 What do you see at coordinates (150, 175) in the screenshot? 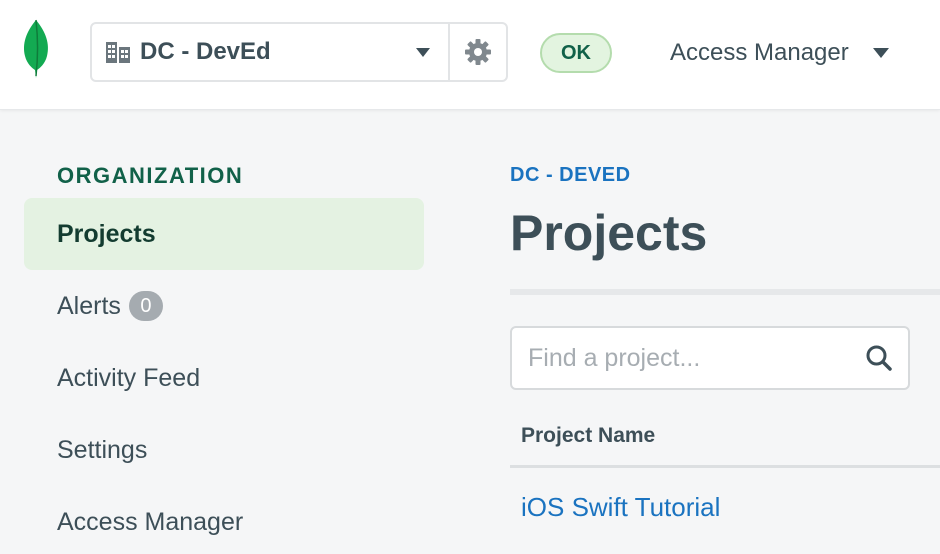
I see `sidebar-section-title: ORGANIZATION` at bounding box center [150, 175].